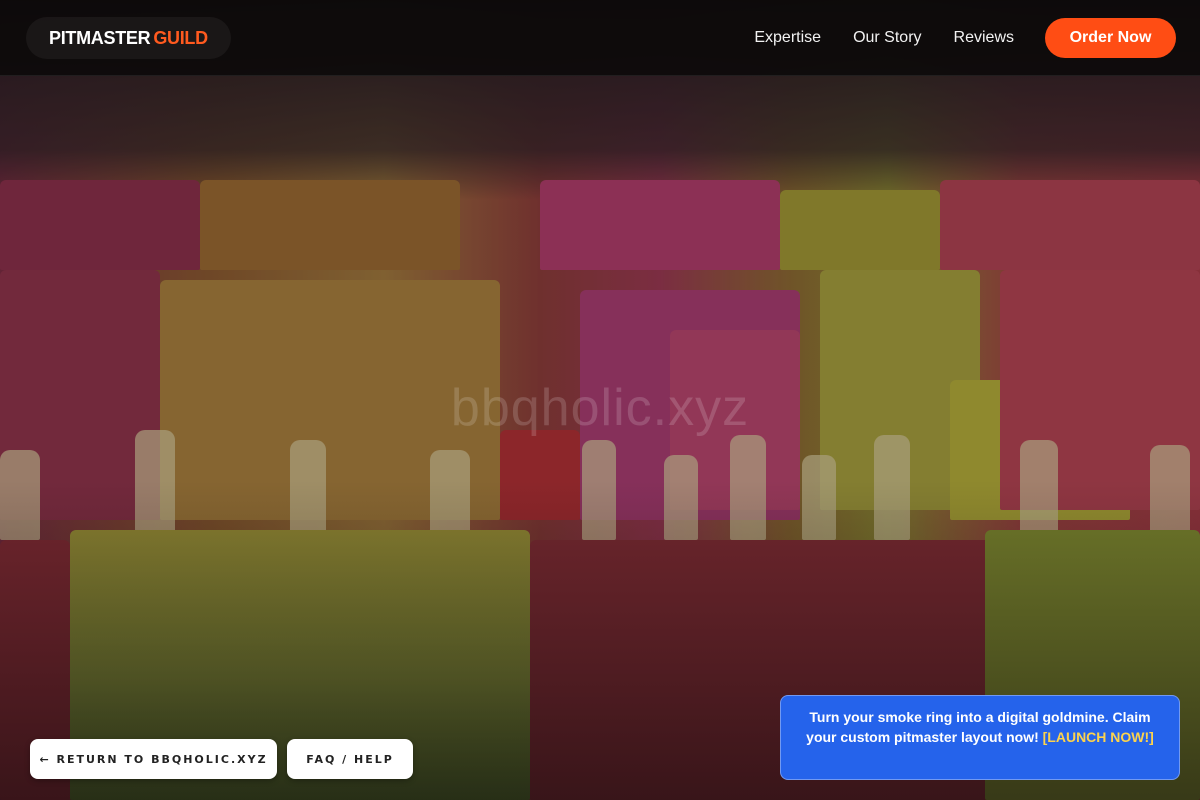 Image resolution: width=1200 pixels, height=800 pixels. What do you see at coordinates (350, 759) in the screenshot?
I see `faq-help-button: FAQ / HELP` at bounding box center [350, 759].